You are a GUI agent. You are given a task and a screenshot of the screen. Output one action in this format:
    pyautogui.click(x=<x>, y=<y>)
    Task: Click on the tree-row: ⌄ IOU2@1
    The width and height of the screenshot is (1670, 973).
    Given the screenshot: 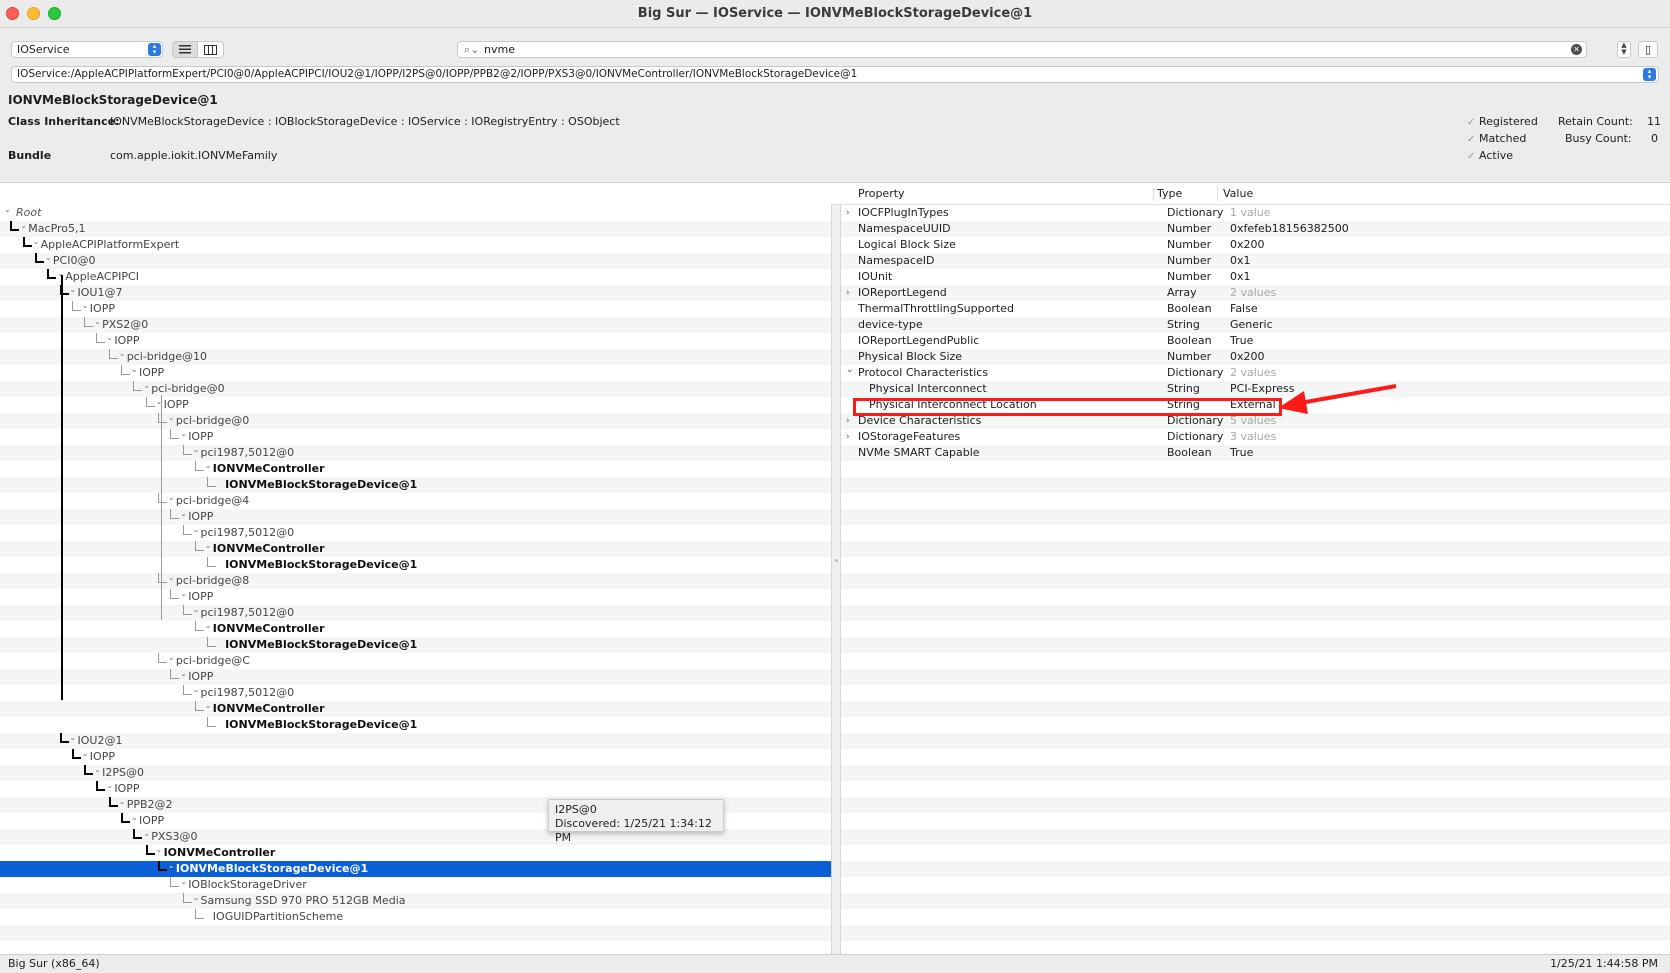 What is the action you would take?
    pyautogui.click(x=415, y=741)
    